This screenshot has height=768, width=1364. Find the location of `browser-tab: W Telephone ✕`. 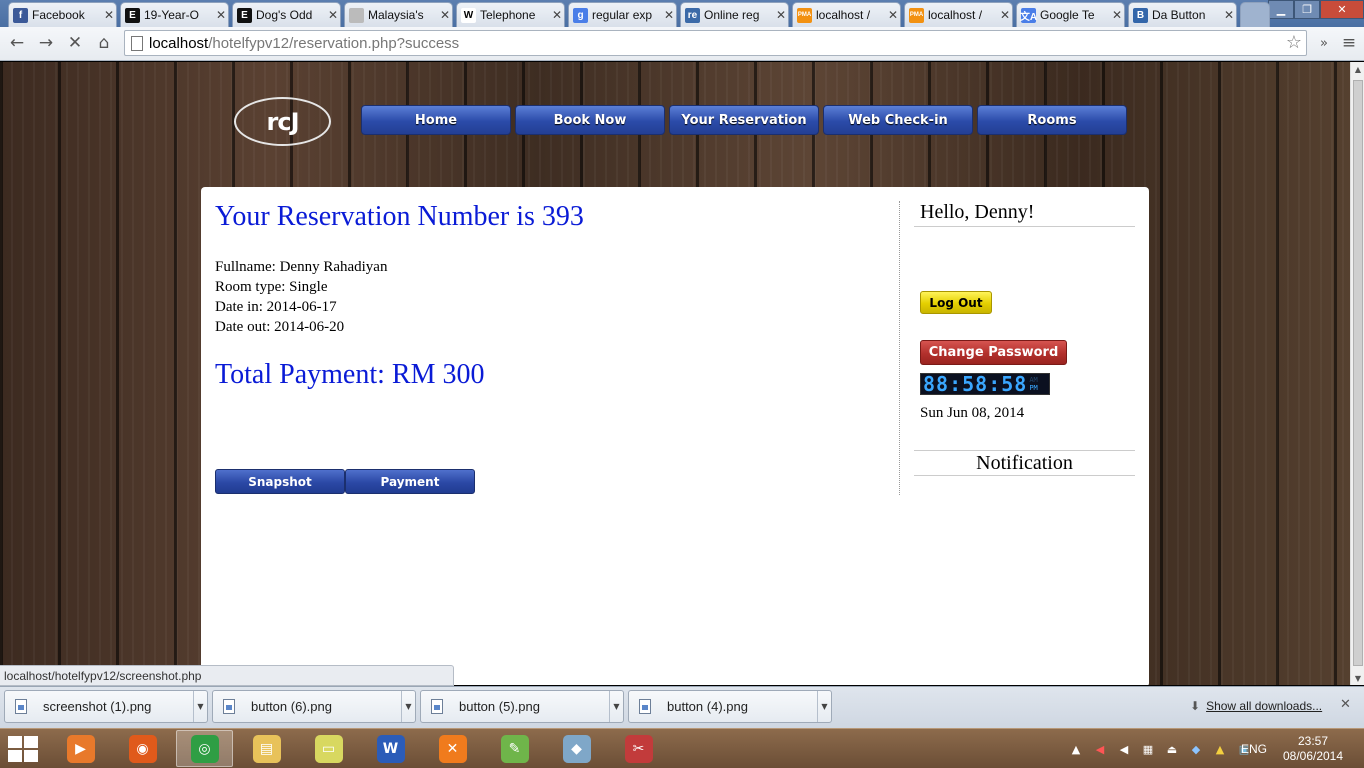

browser-tab: W Telephone ✕ is located at coordinates (510, 14).